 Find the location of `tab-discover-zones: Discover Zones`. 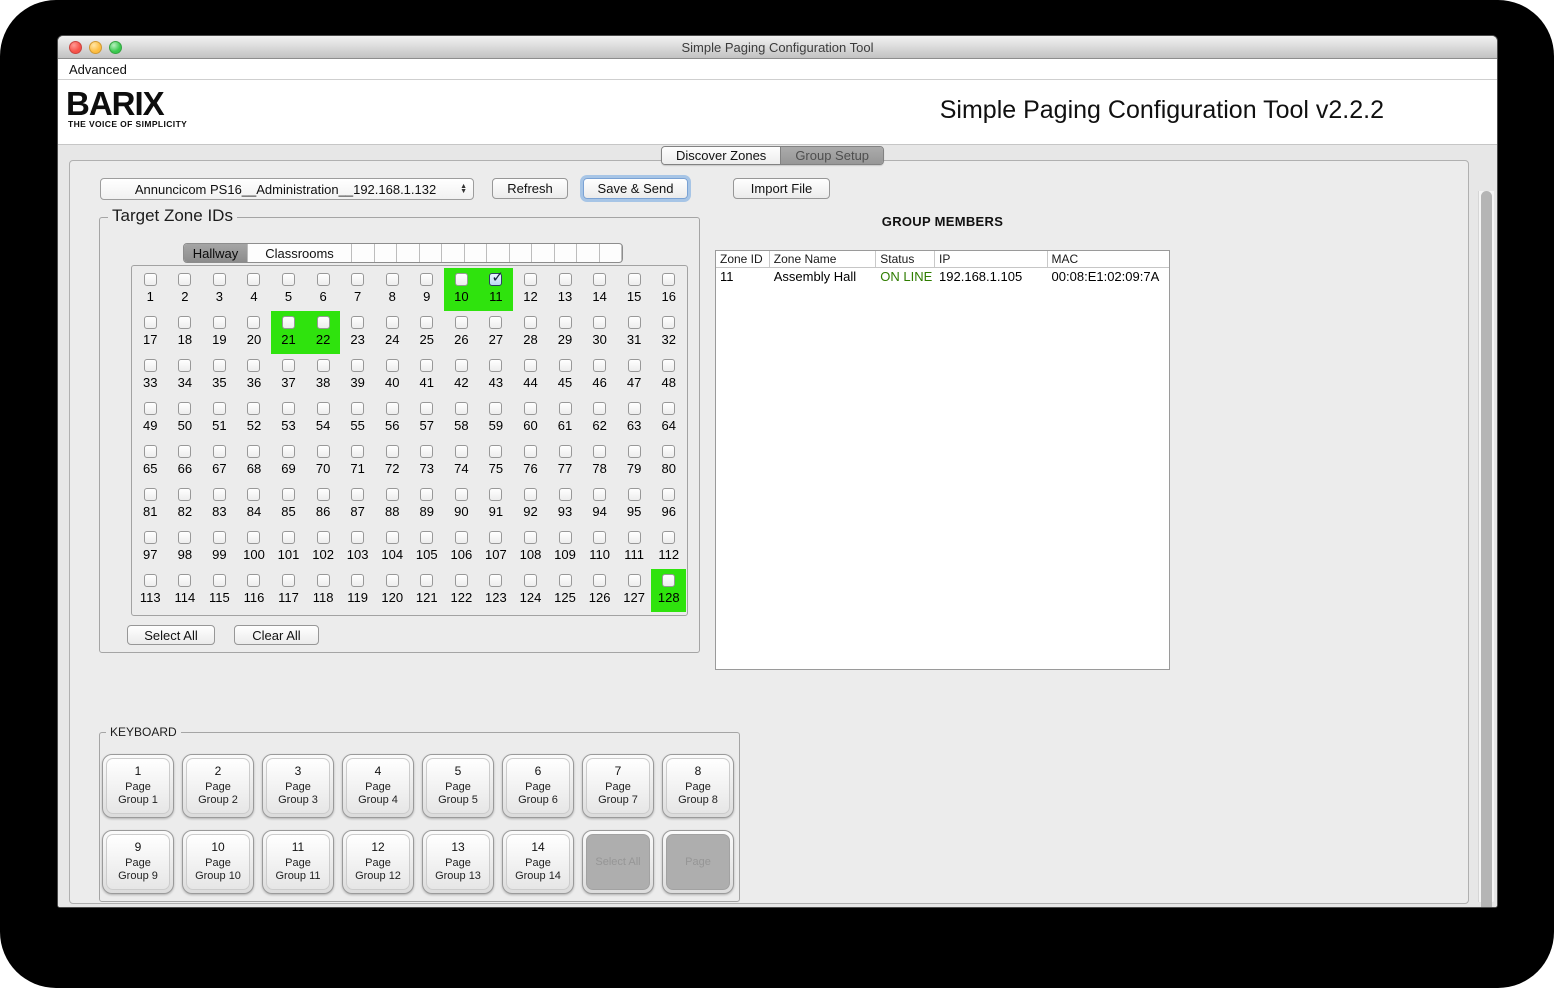

tab-discover-zones: Discover Zones is located at coordinates (721, 155).